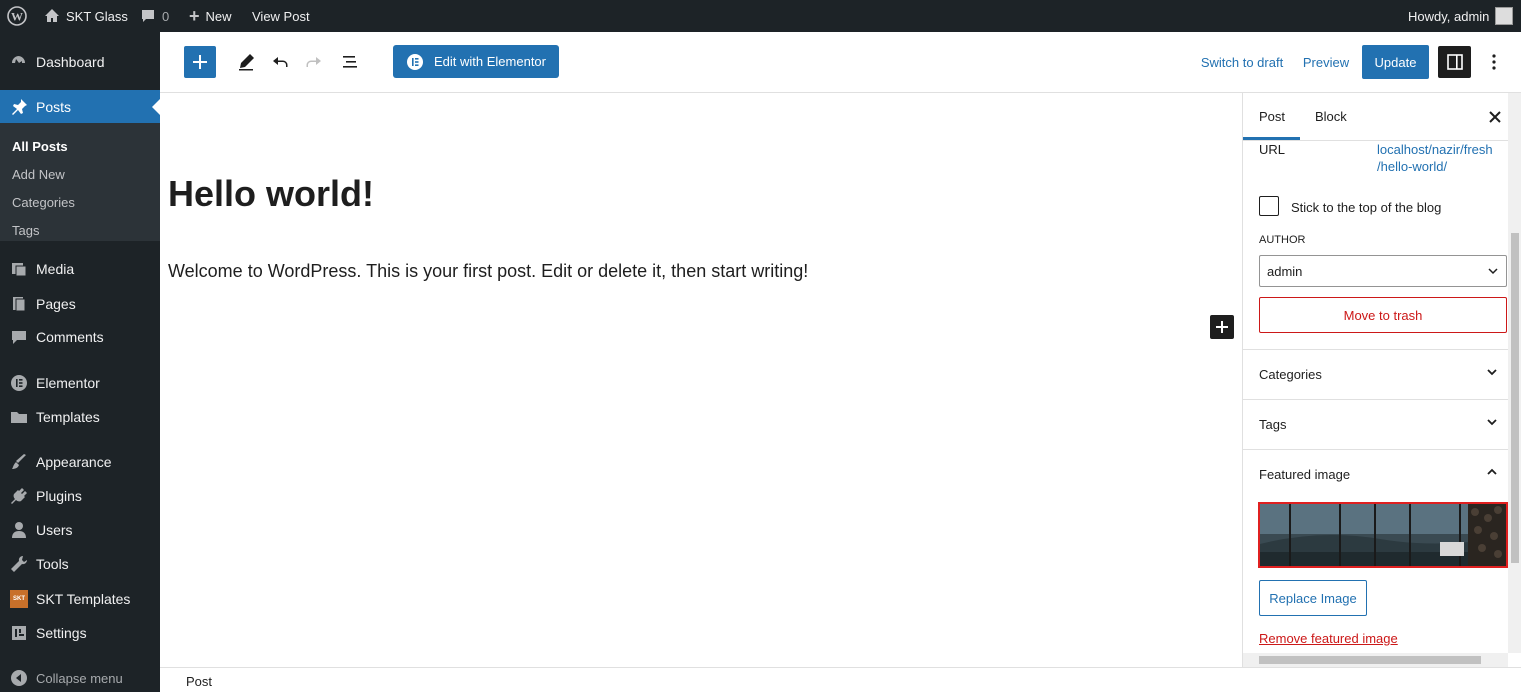  I want to click on url-line-2: /hello-world/, so click(1412, 166).